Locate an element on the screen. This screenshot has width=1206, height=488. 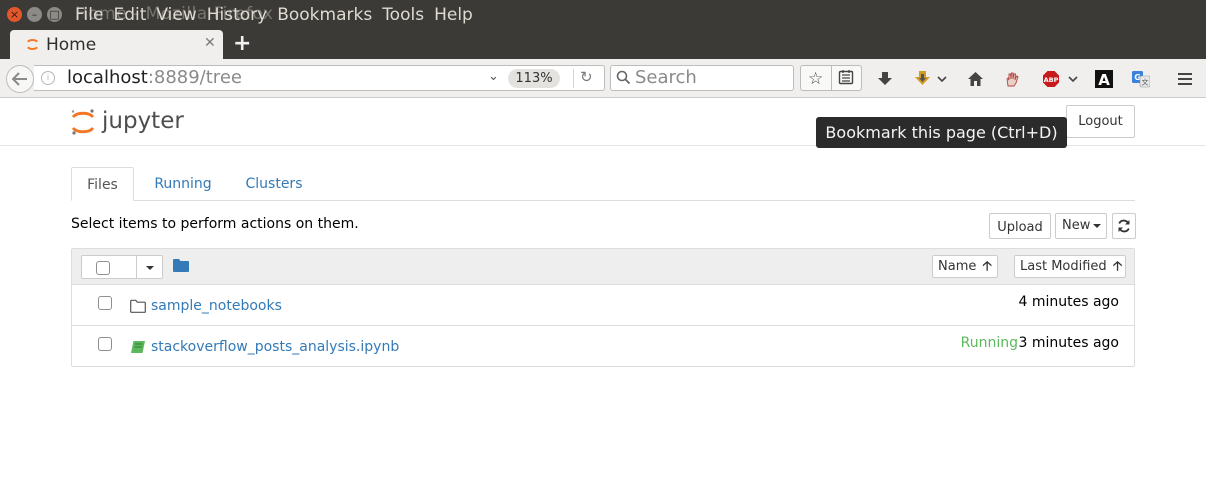
upload-button: Upload is located at coordinates (1020, 226).